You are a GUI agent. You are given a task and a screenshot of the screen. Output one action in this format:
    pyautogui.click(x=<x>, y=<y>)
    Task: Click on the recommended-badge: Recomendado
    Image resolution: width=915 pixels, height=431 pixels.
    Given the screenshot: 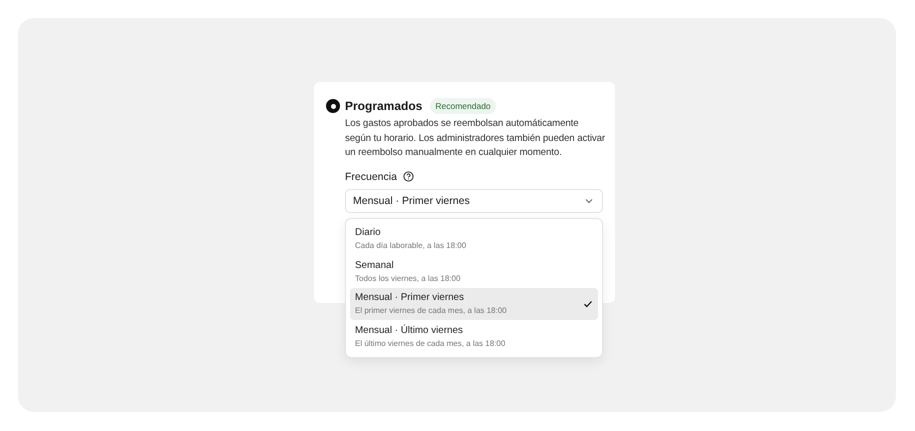 What is the action you would take?
    pyautogui.click(x=463, y=106)
    